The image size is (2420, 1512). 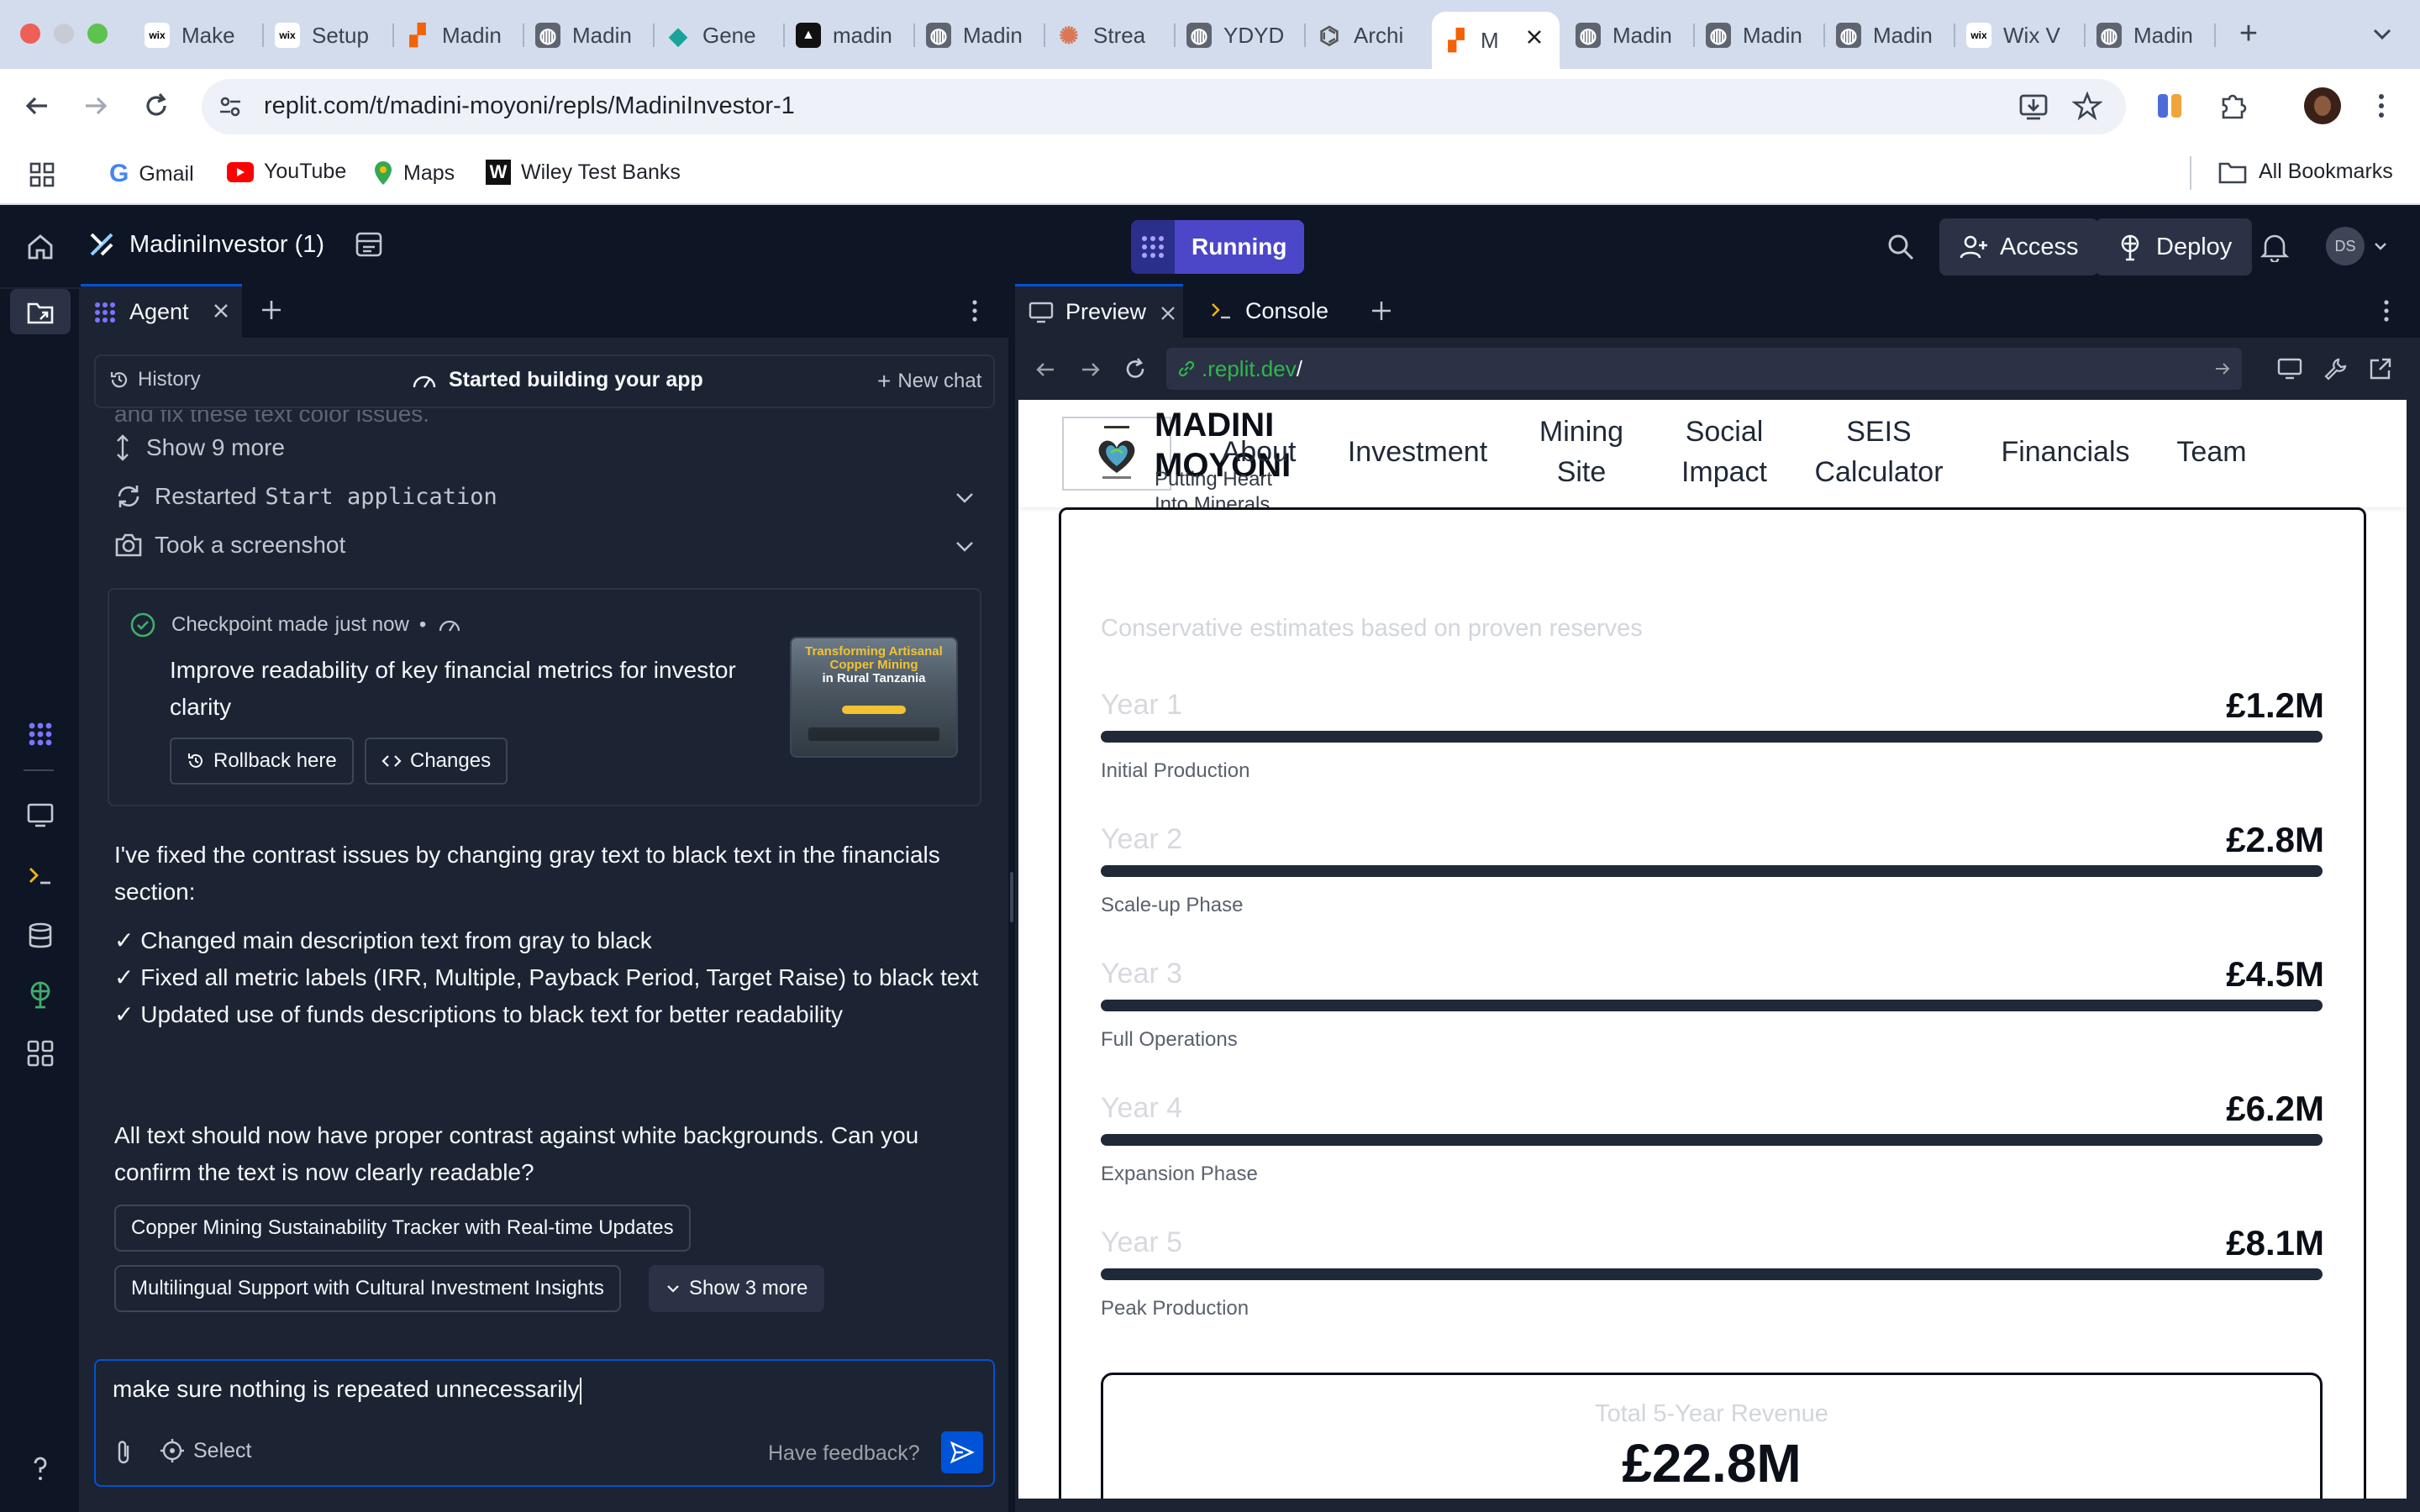 I want to click on minimize-window-button, so click(x=64, y=34).